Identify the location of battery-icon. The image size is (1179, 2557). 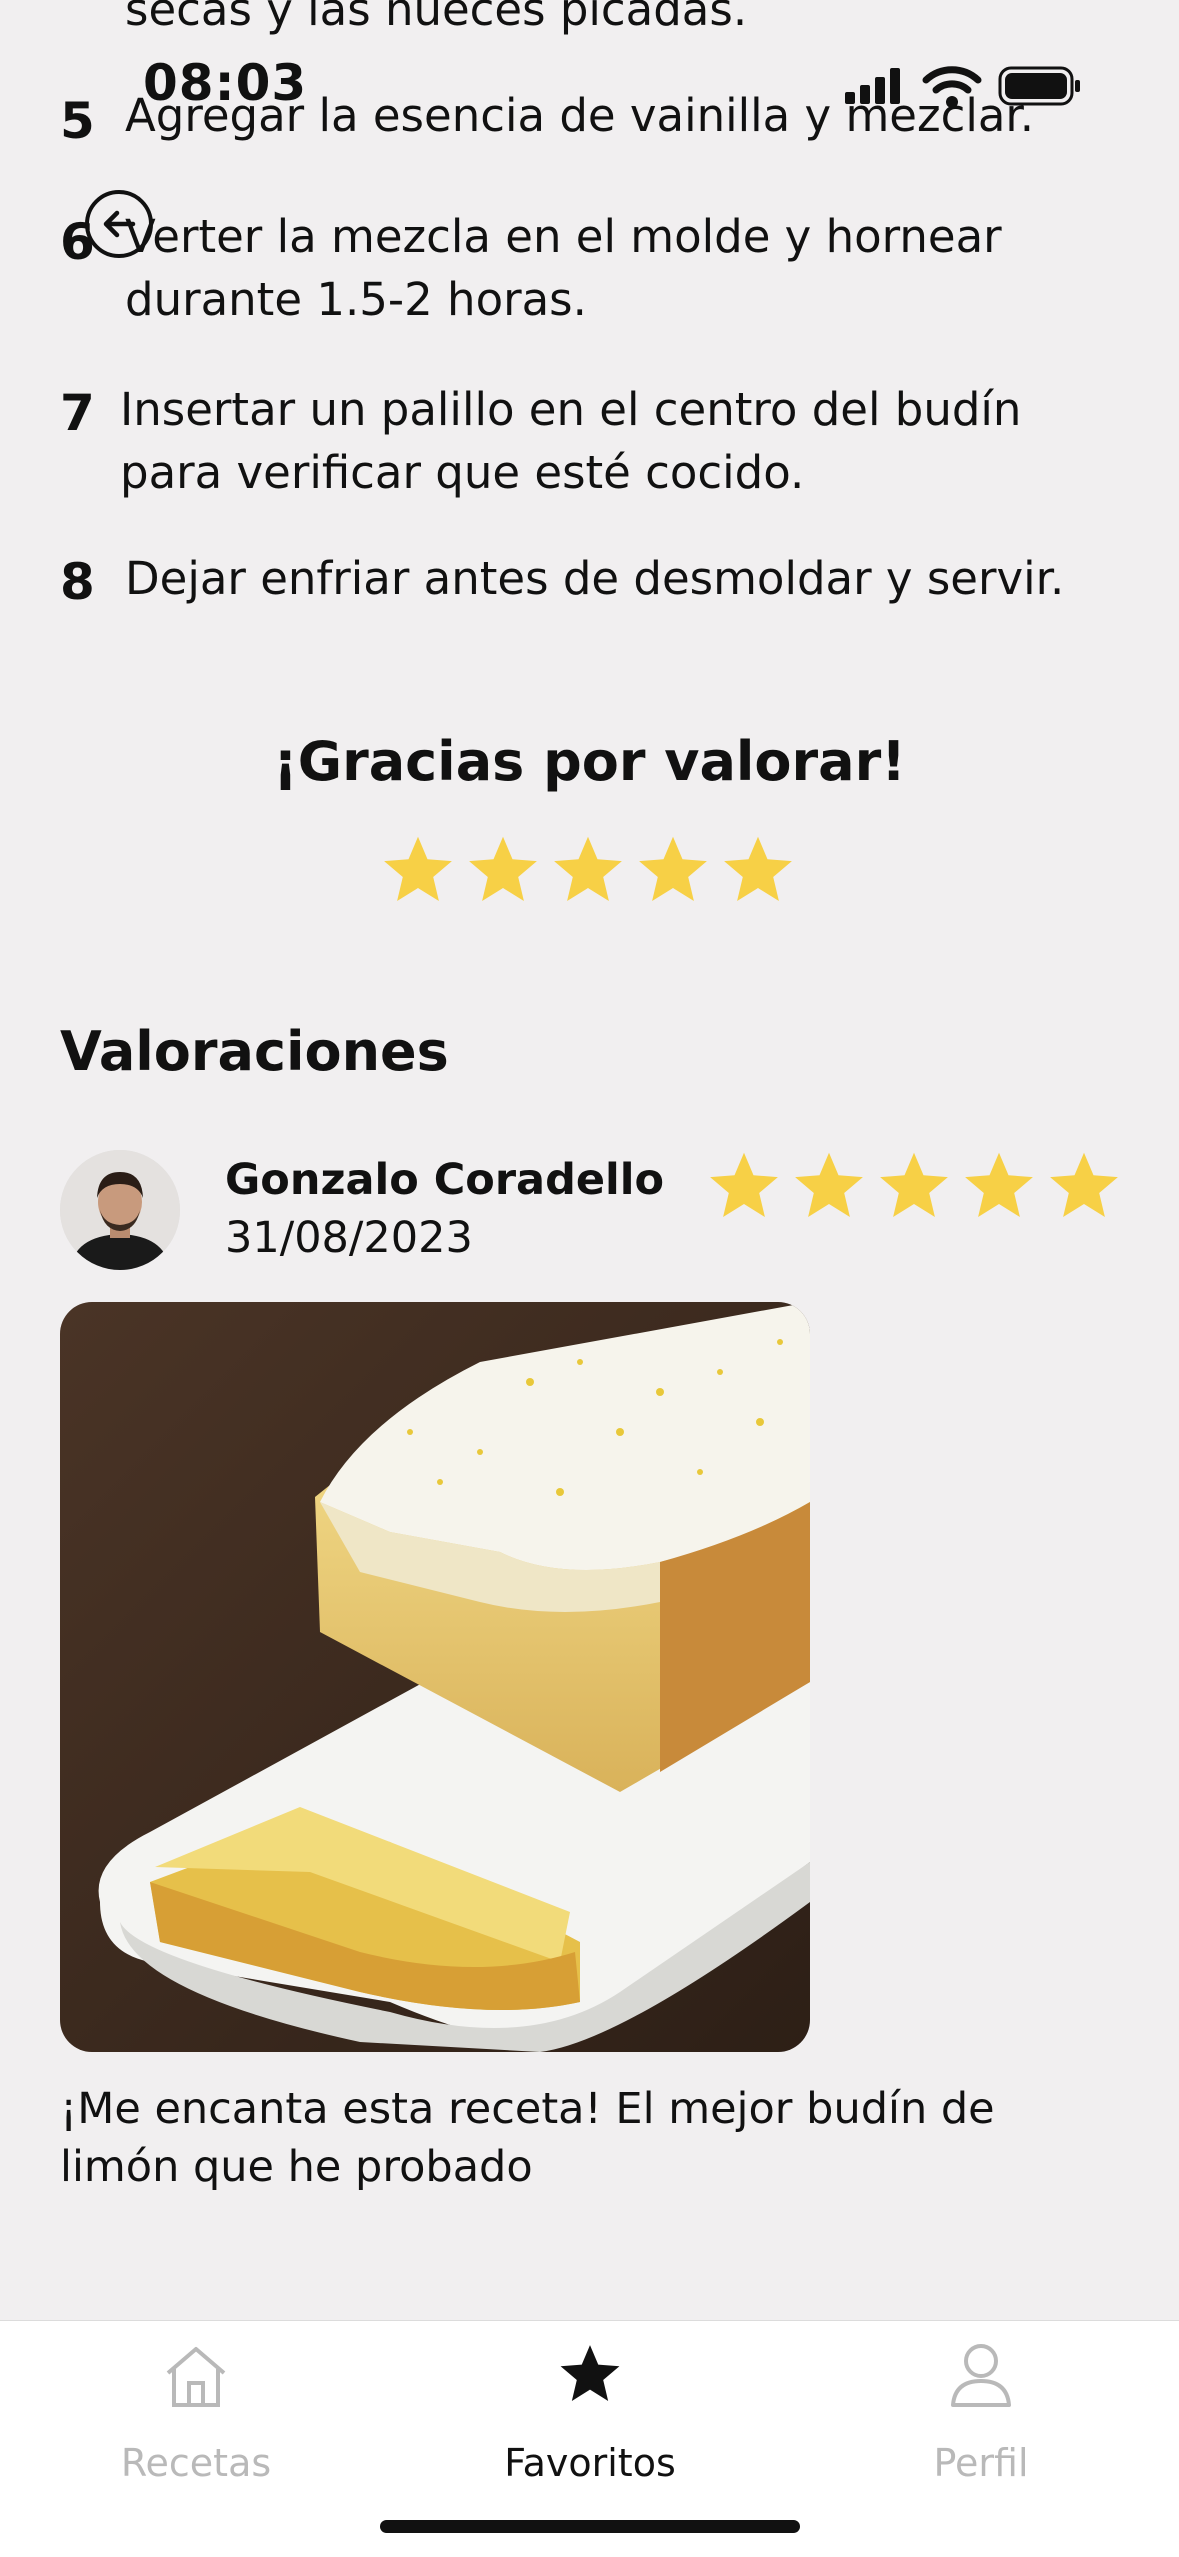
(1040, 88).